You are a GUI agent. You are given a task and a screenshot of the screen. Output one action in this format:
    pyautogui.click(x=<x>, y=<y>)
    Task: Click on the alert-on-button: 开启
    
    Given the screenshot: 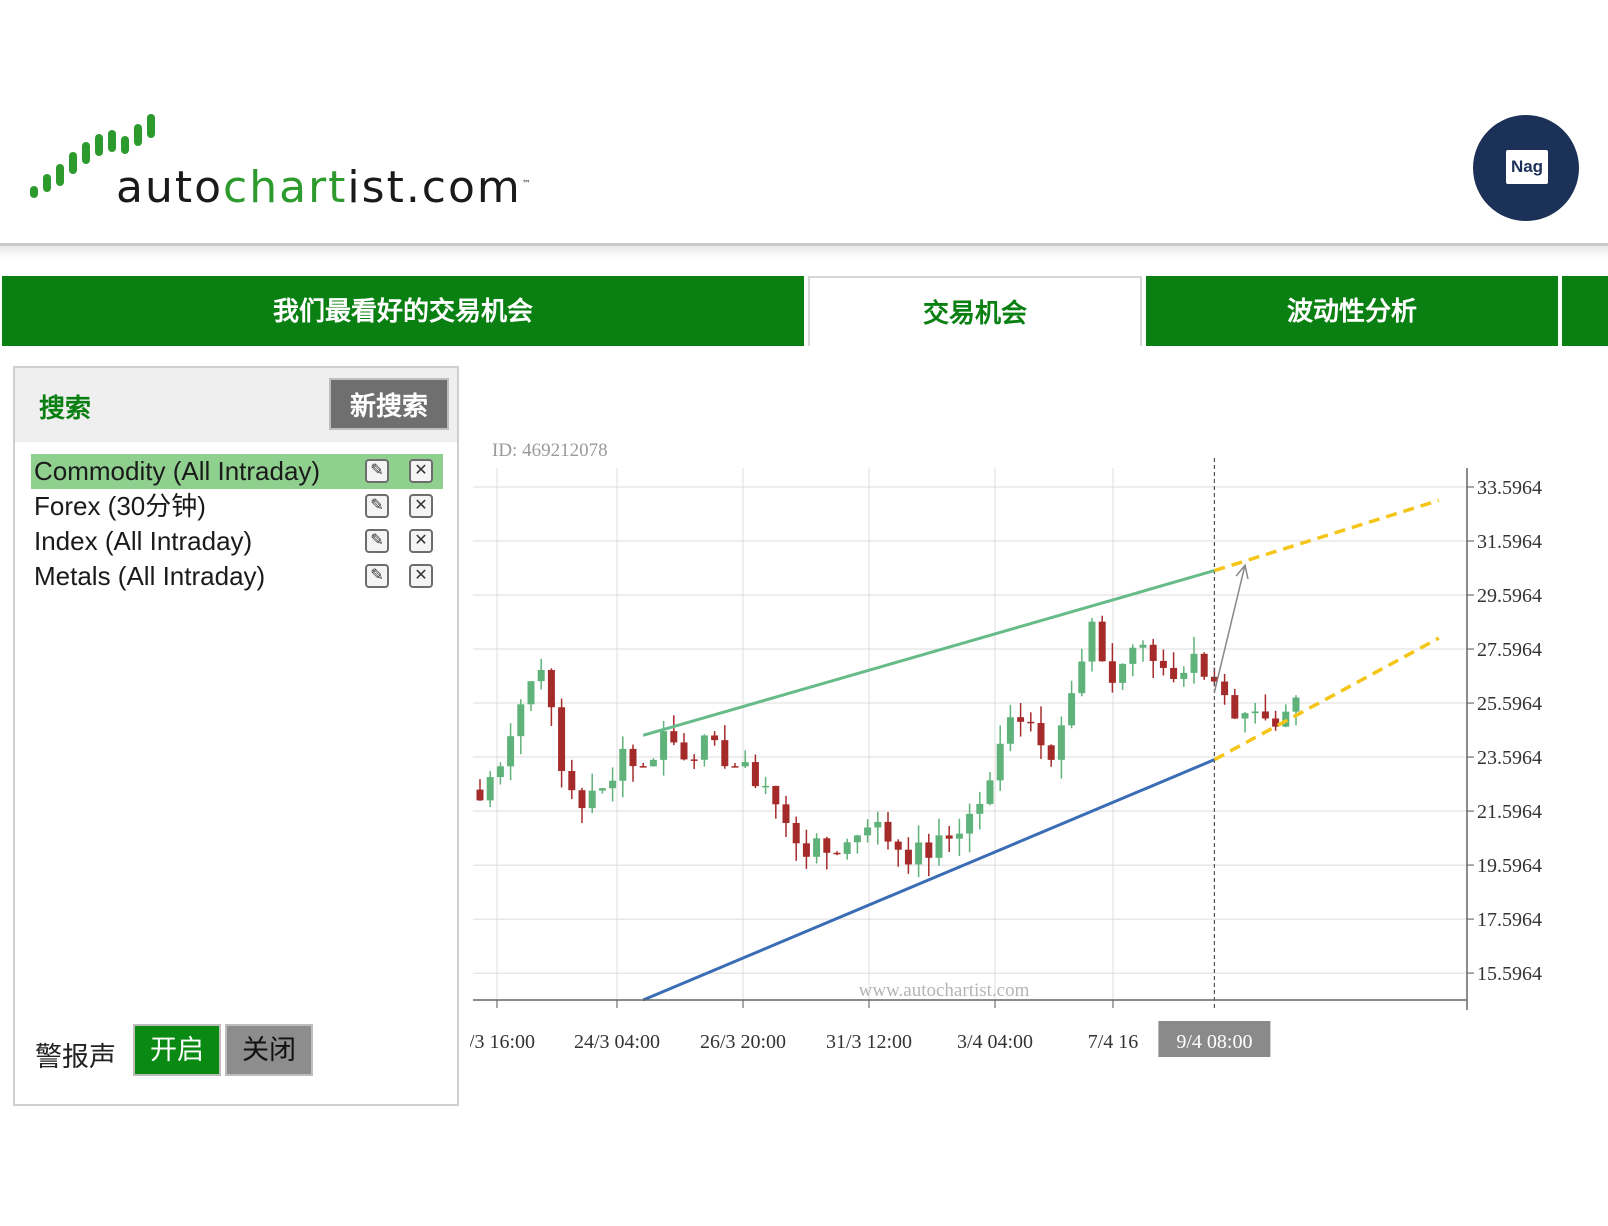 What is the action you would take?
    pyautogui.click(x=177, y=1050)
    